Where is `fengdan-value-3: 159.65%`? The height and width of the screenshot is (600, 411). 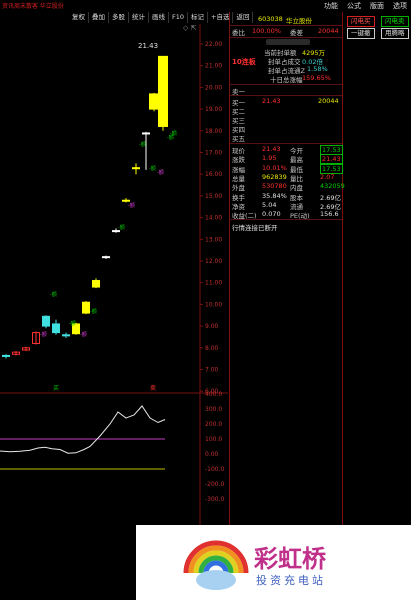
fengdan-value-3: 159.65% is located at coordinates (316, 78).